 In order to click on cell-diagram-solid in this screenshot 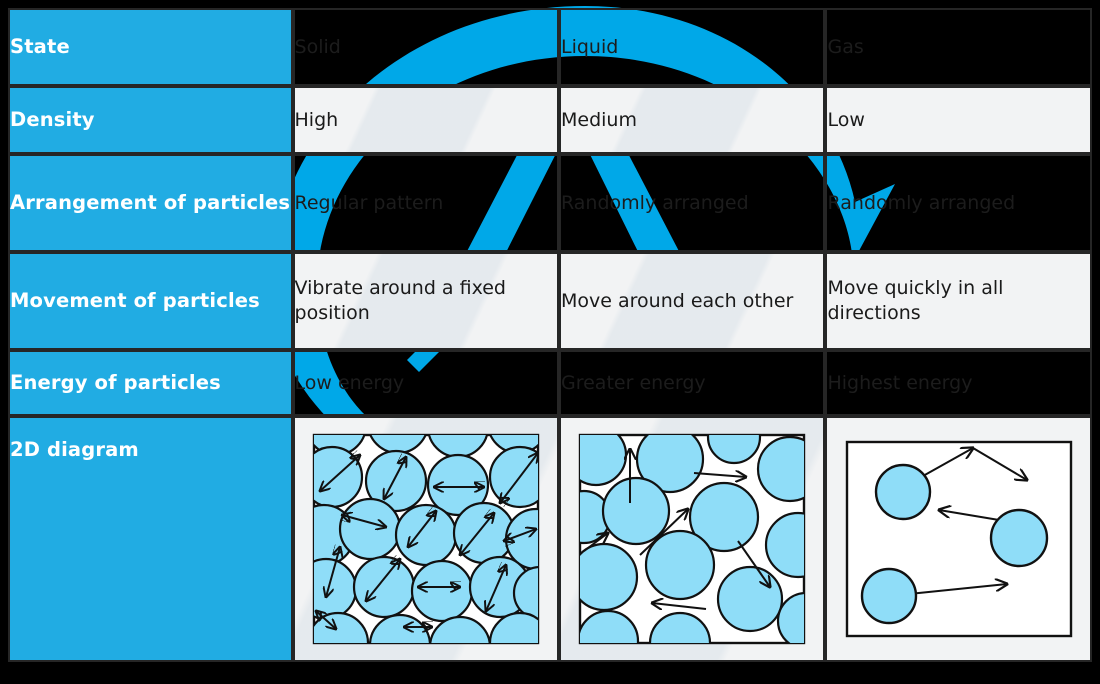, I will do `click(425, 539)`.